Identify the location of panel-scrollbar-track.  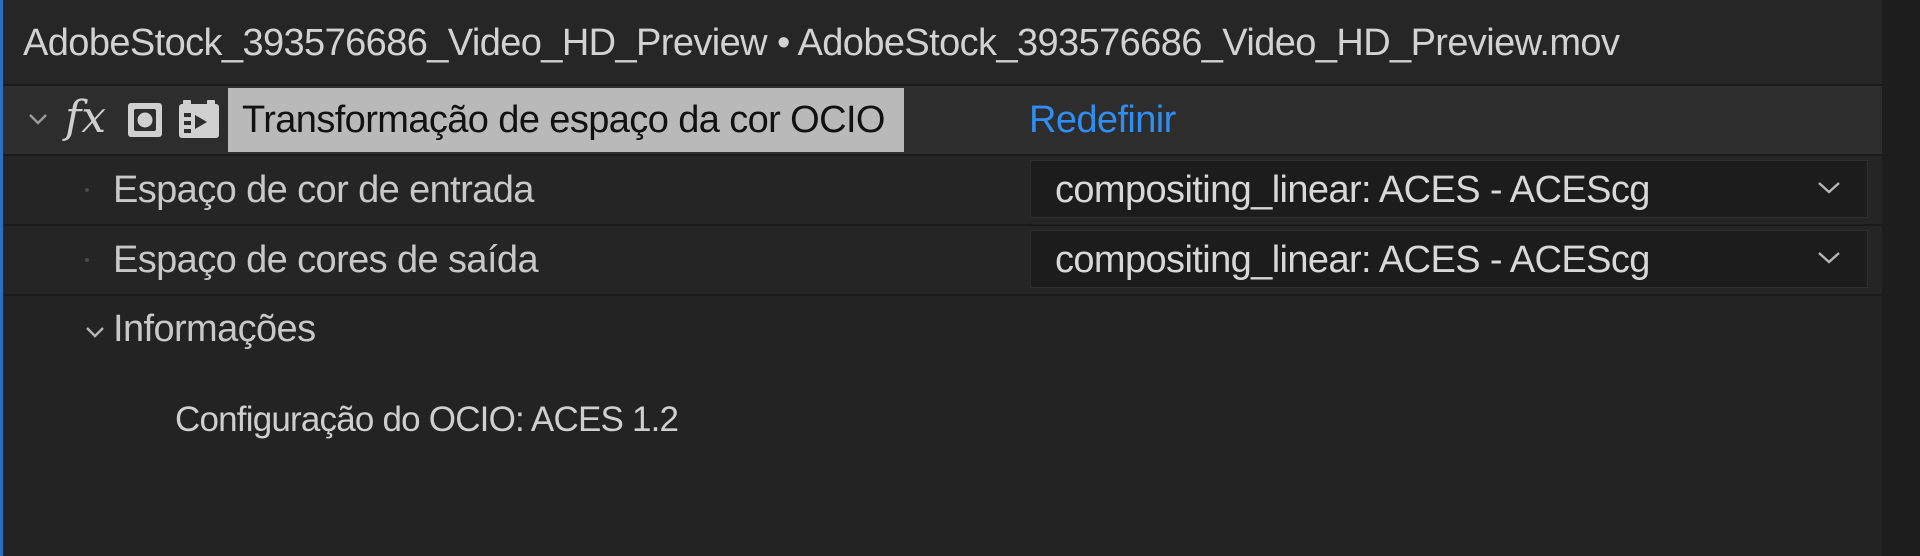
(1901, 278).